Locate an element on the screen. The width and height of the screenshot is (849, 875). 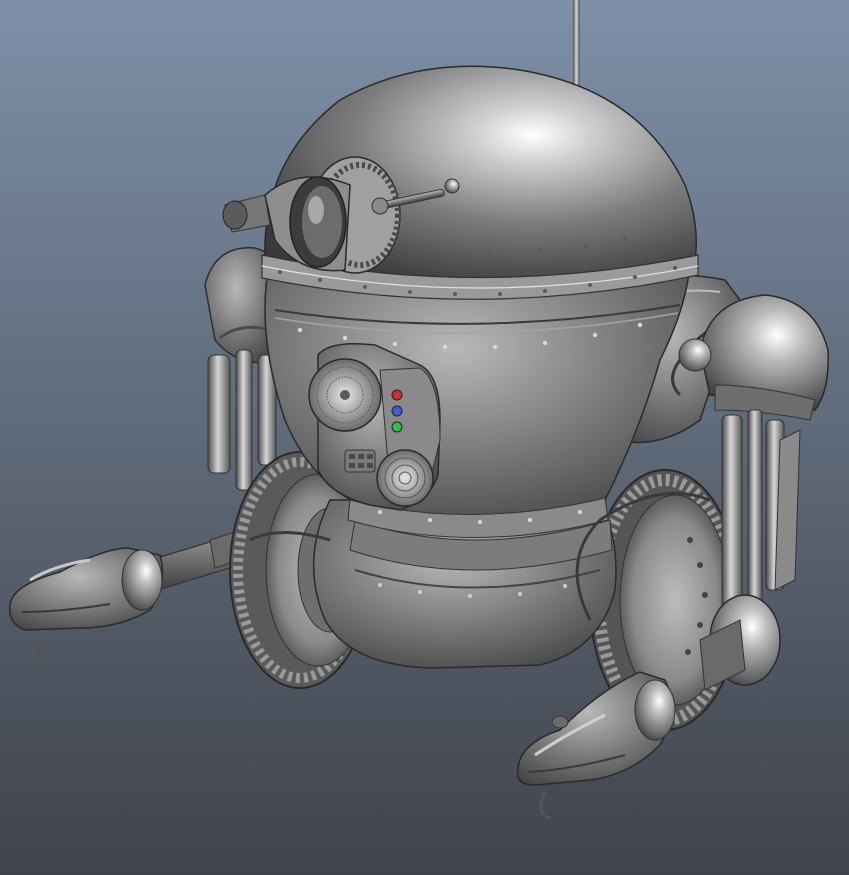
left-shoulder is located at coordinates (240, 369).